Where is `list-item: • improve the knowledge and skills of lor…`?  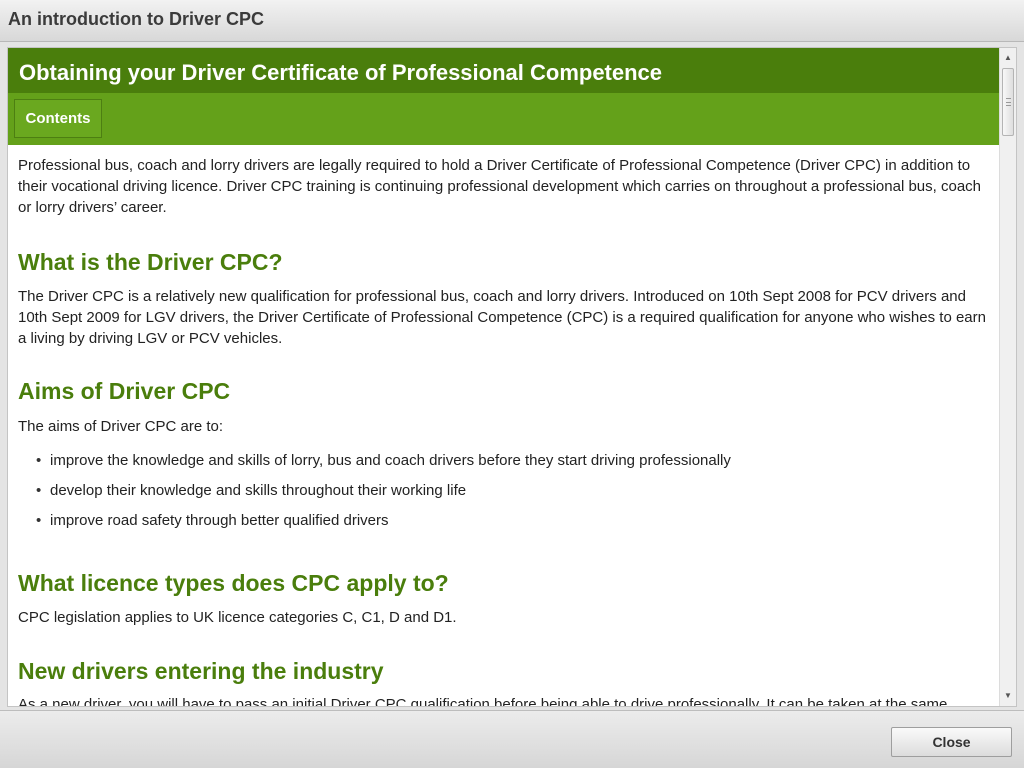 list-item: • improve the knowledge and skills of lor… is located at coordinates (506, 460).